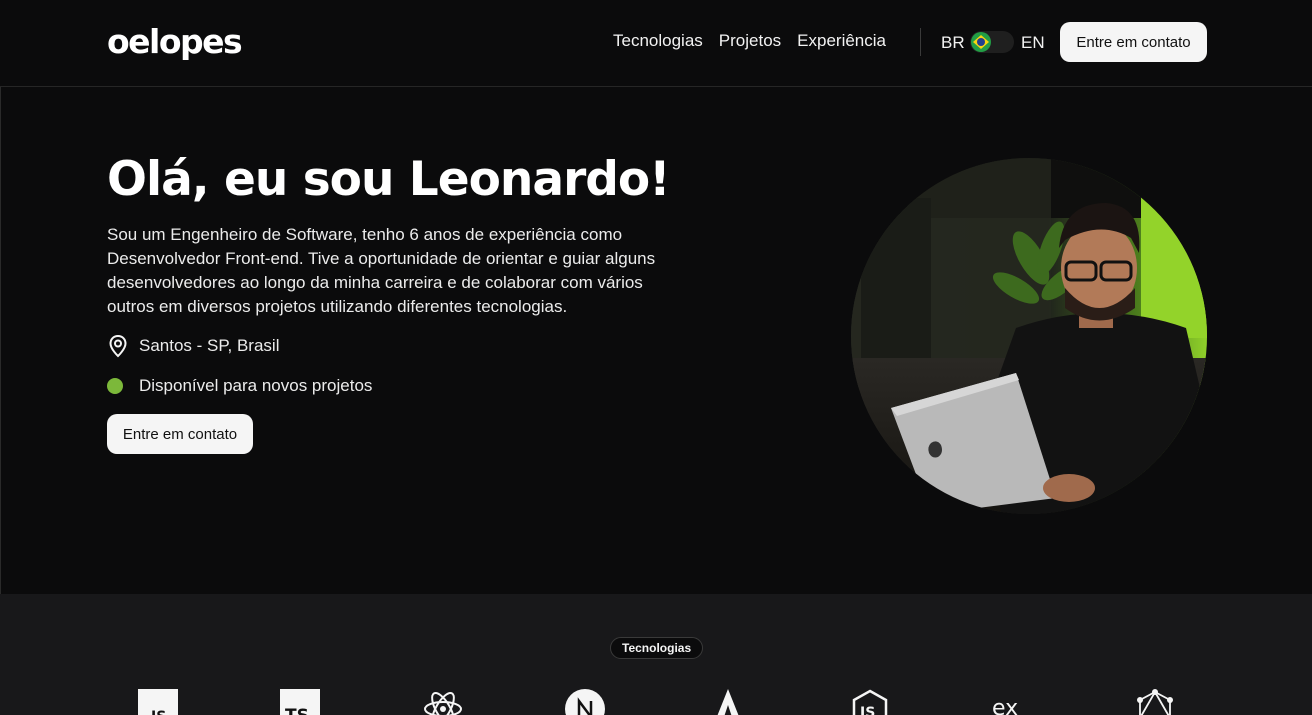 Image resolution: width=1312 pixels, height=715 pixels. Describe the element at coordinates (920, 42) in the screenshot. I see `header-divider` at that location.